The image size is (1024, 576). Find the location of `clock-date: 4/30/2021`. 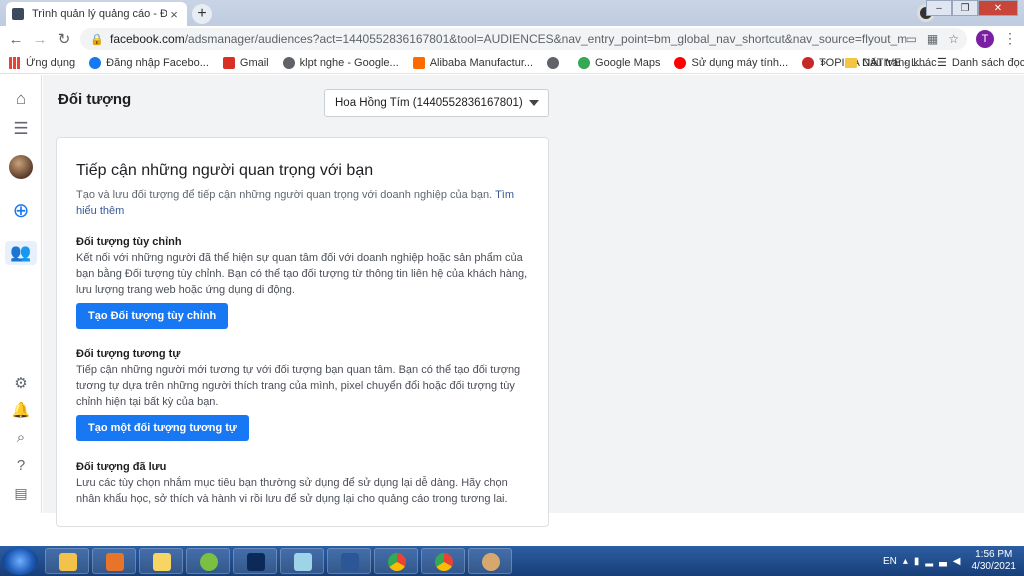

clock-date: 4/30/2021 is located at coordinates (994, 566).